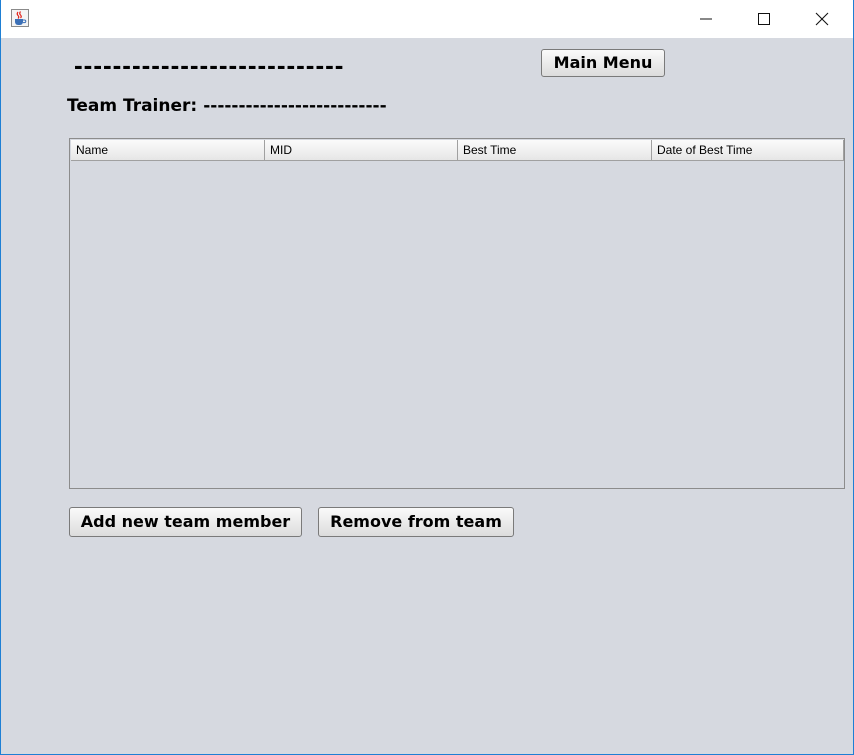 The height and width of the screenshot is (755, 854). I want to click on close-icon, so click(822, 19).